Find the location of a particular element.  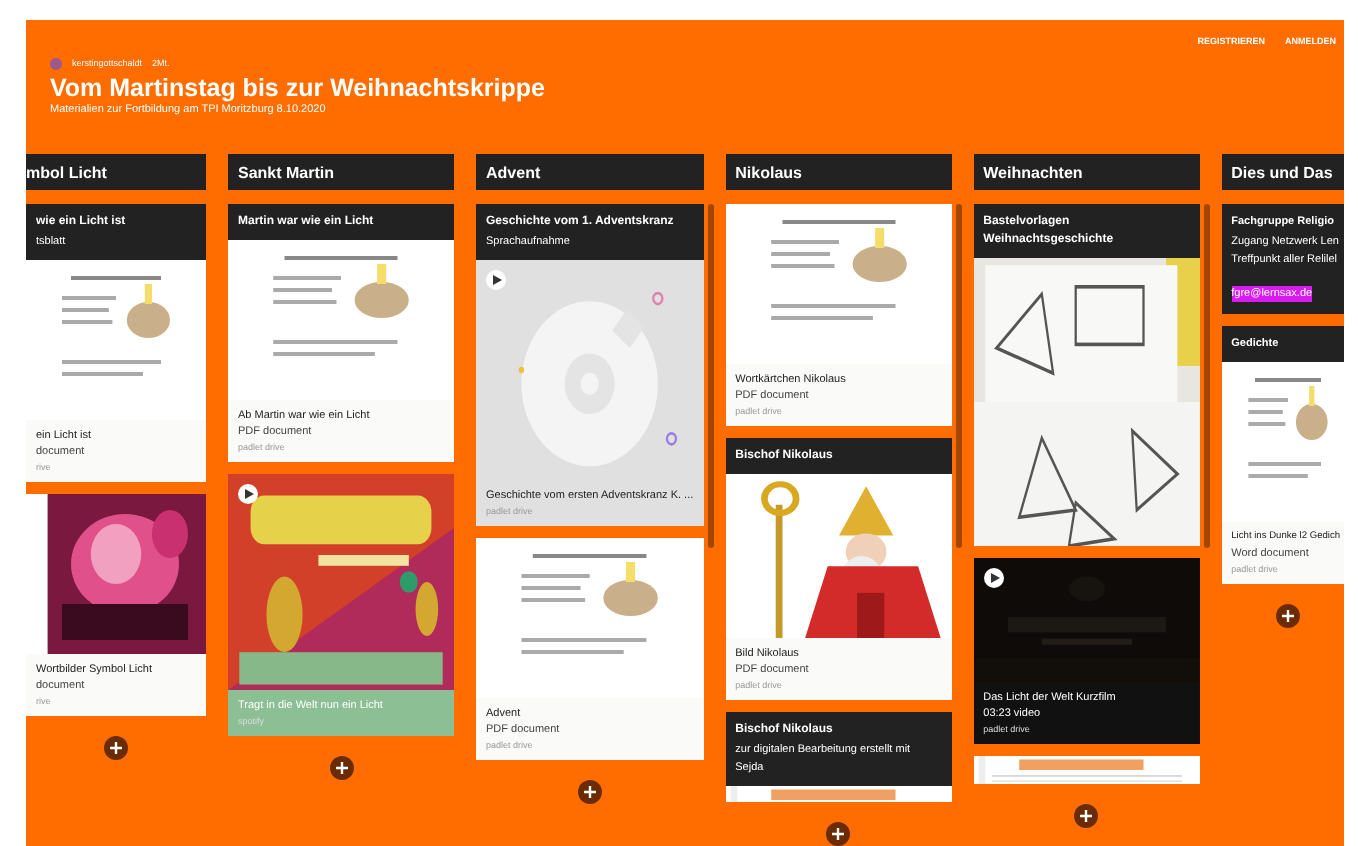

column-header: Nikolaus is located at coordinates (838, 172).